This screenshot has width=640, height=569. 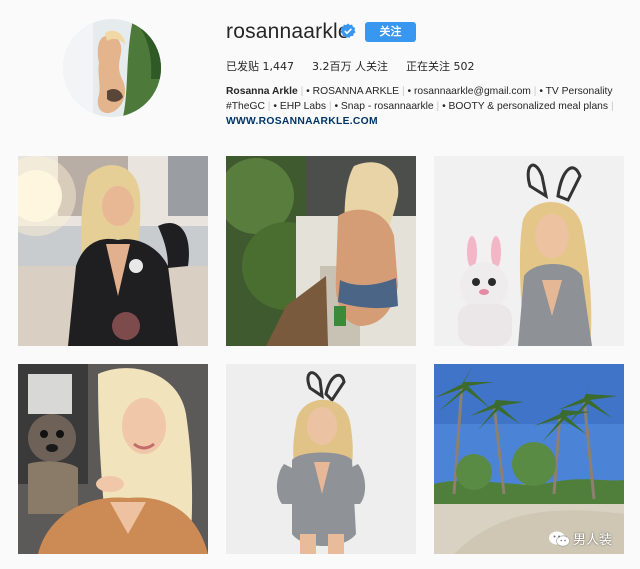 What do you see at coordinates (390, 32) in the screenshot?
I see `follow-button: 关注` at bounding box center [390, 32].